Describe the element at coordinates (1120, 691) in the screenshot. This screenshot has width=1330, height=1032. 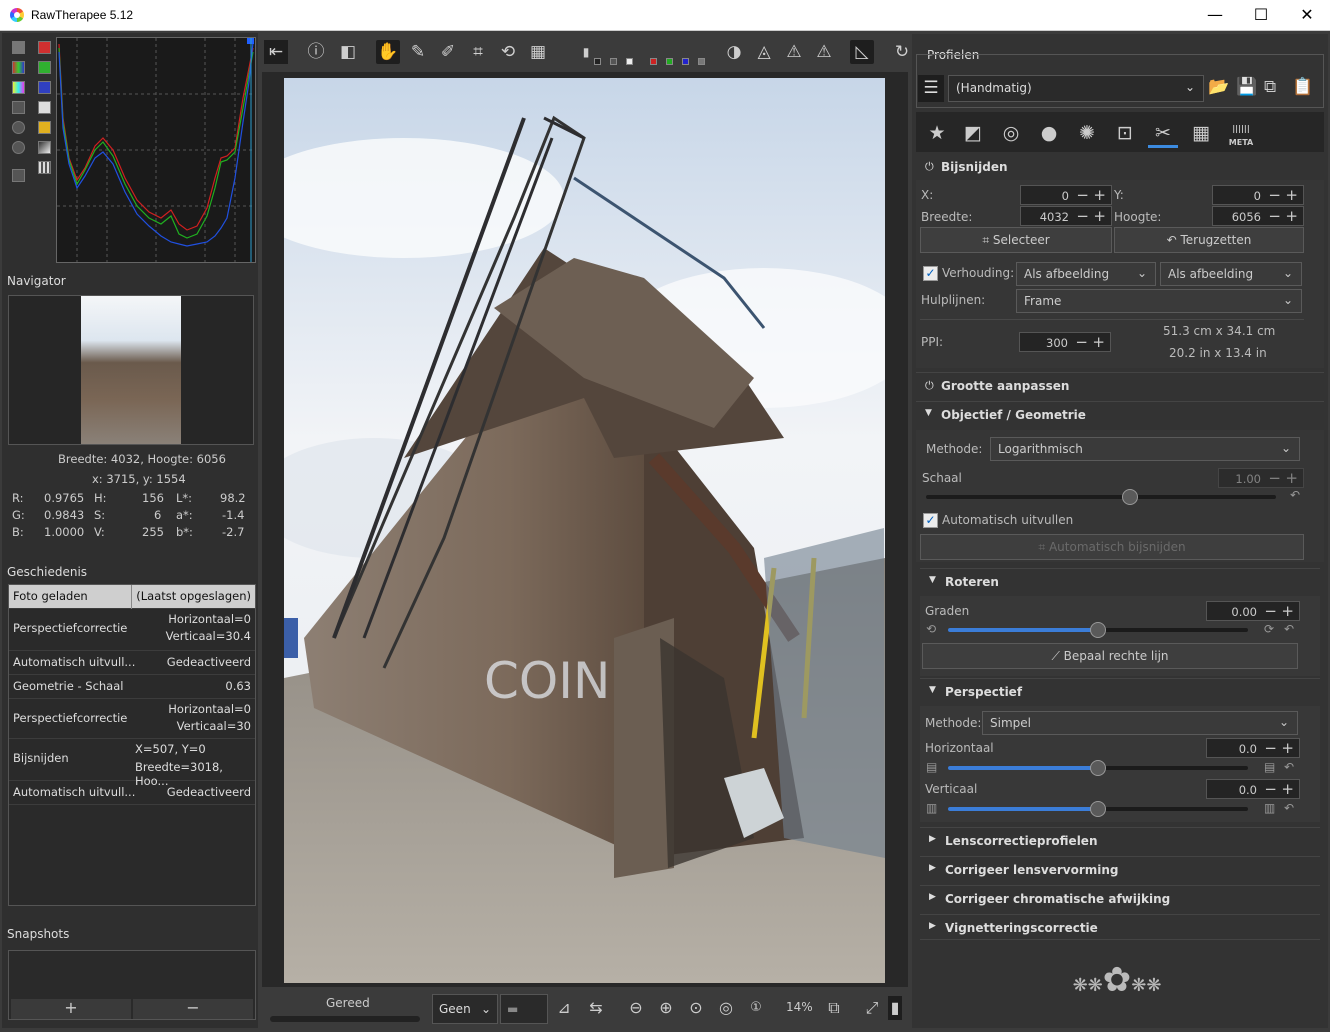
I see `perspective-section-header: ▼ Perspectief` at that location.